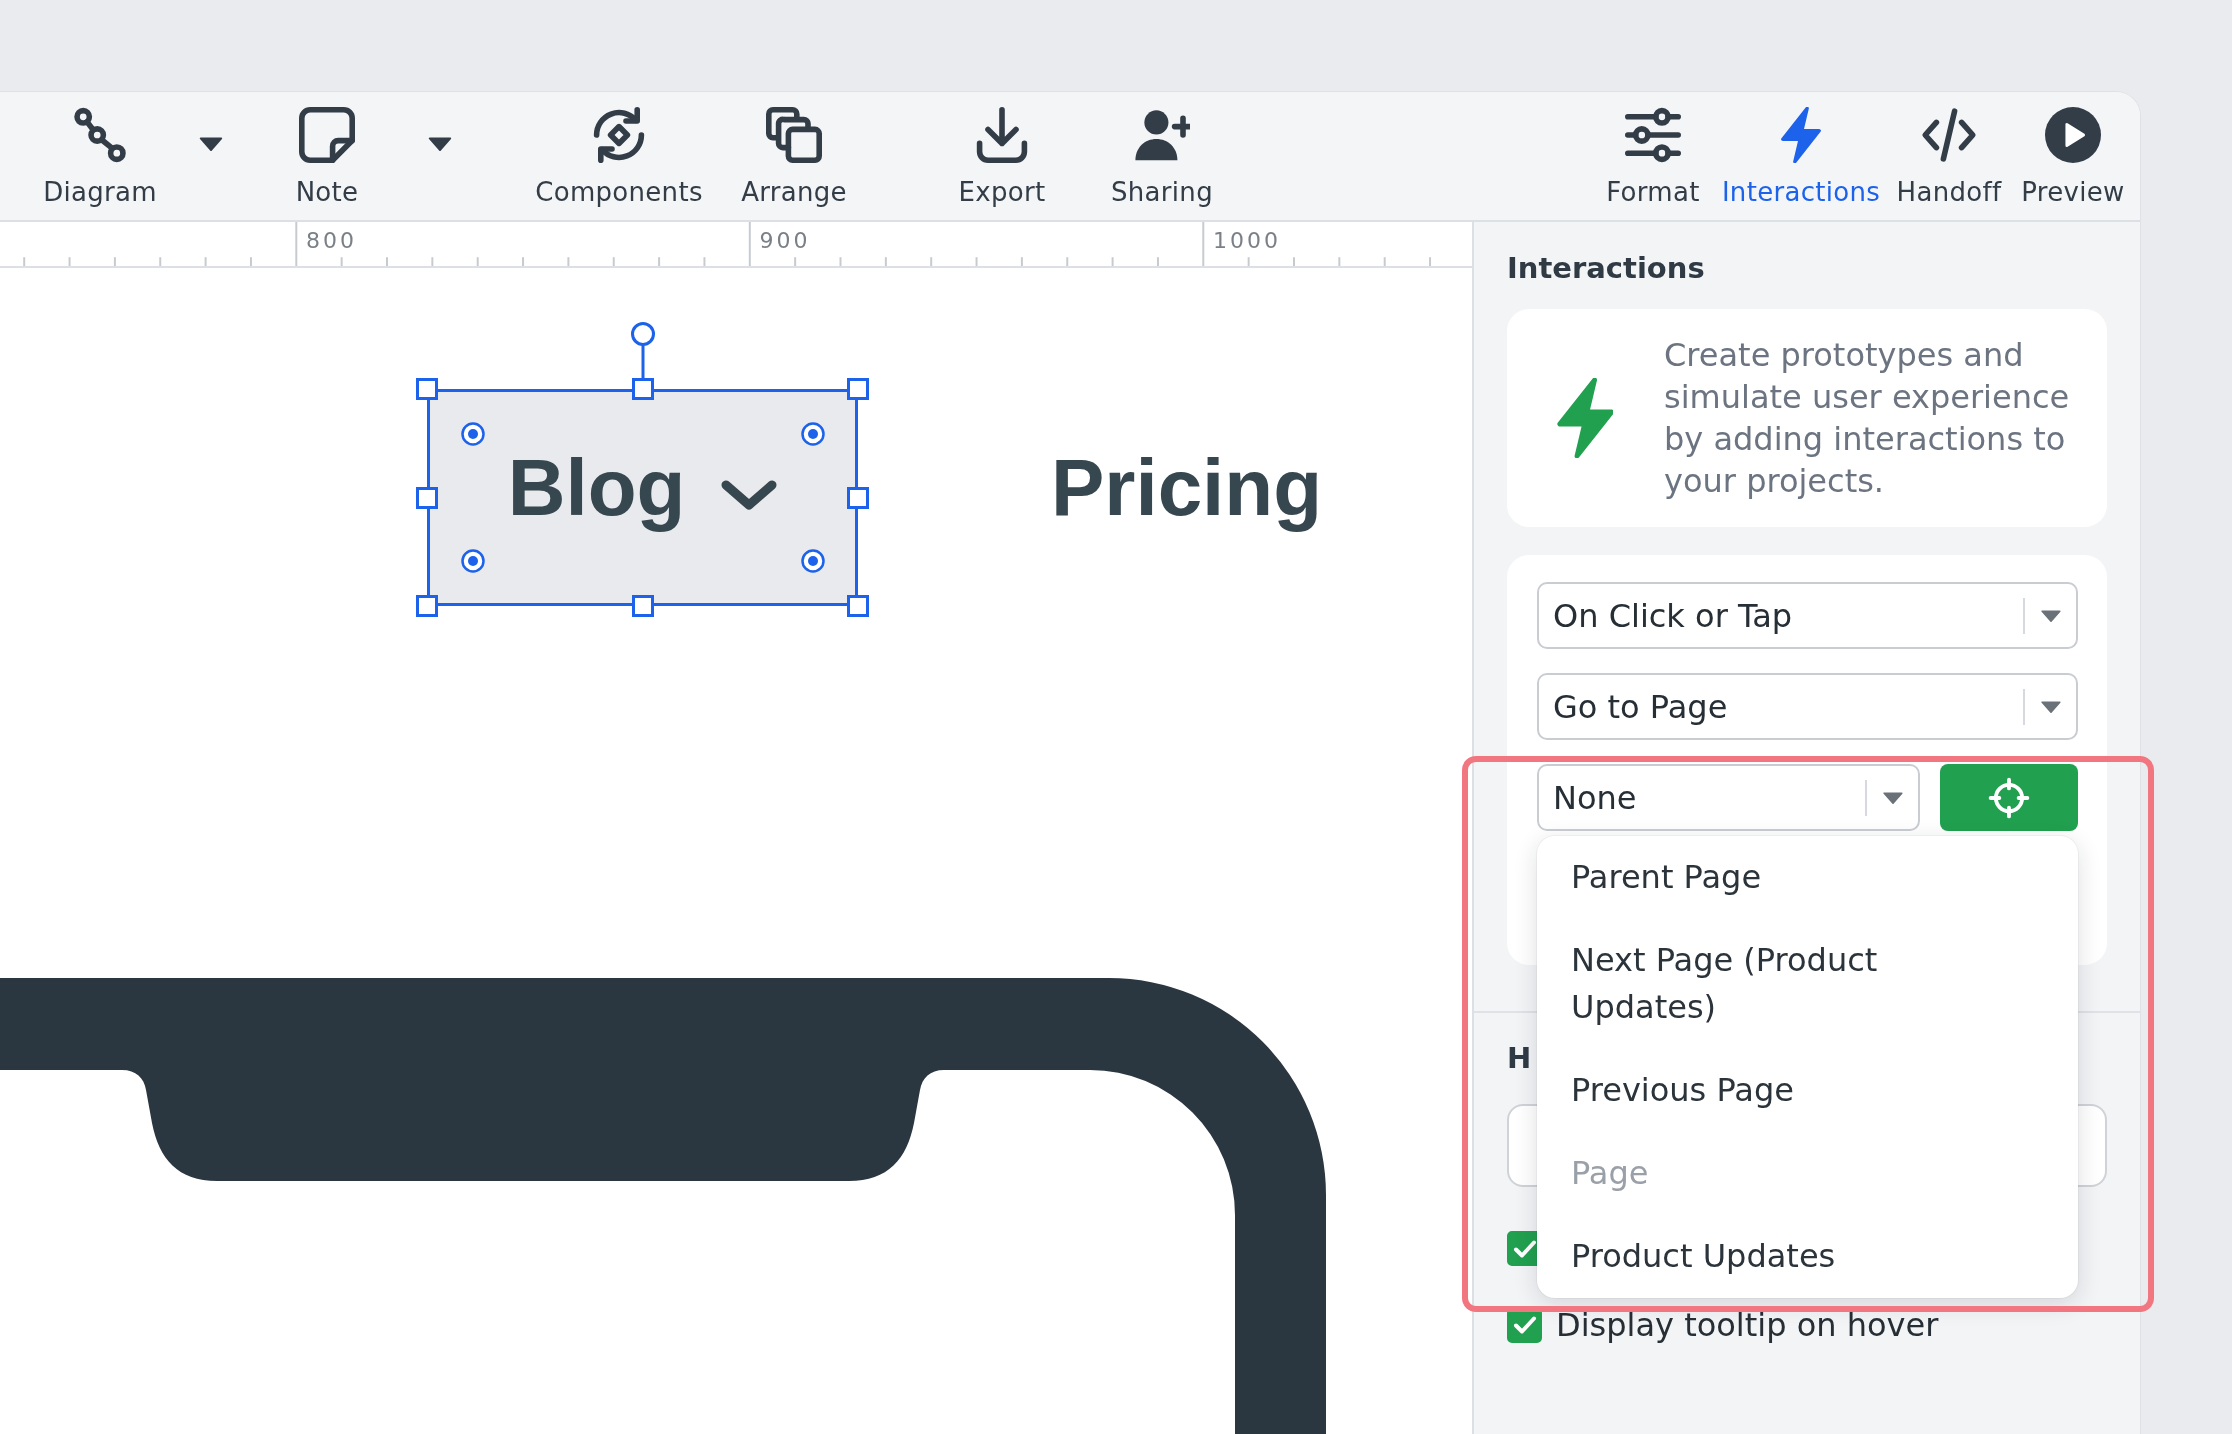  What do you see at coordinates (619, 135) in the screenshot?
I see `rotate-diamond-icon` at bounding box center [619, 135].